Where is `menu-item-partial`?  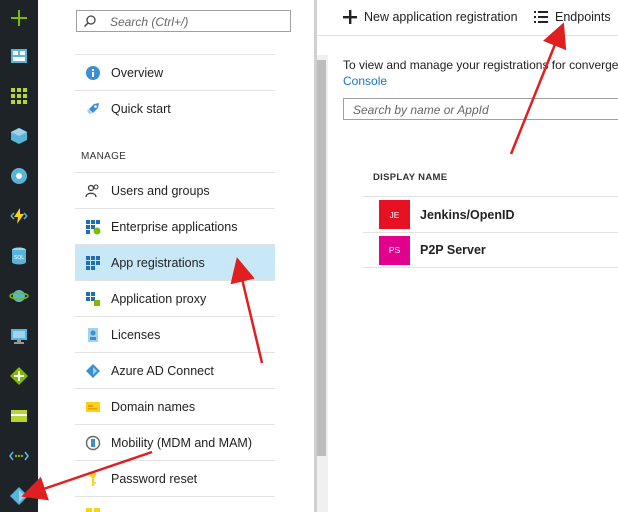
menu-item-partial is located at coordinates (175, 504).